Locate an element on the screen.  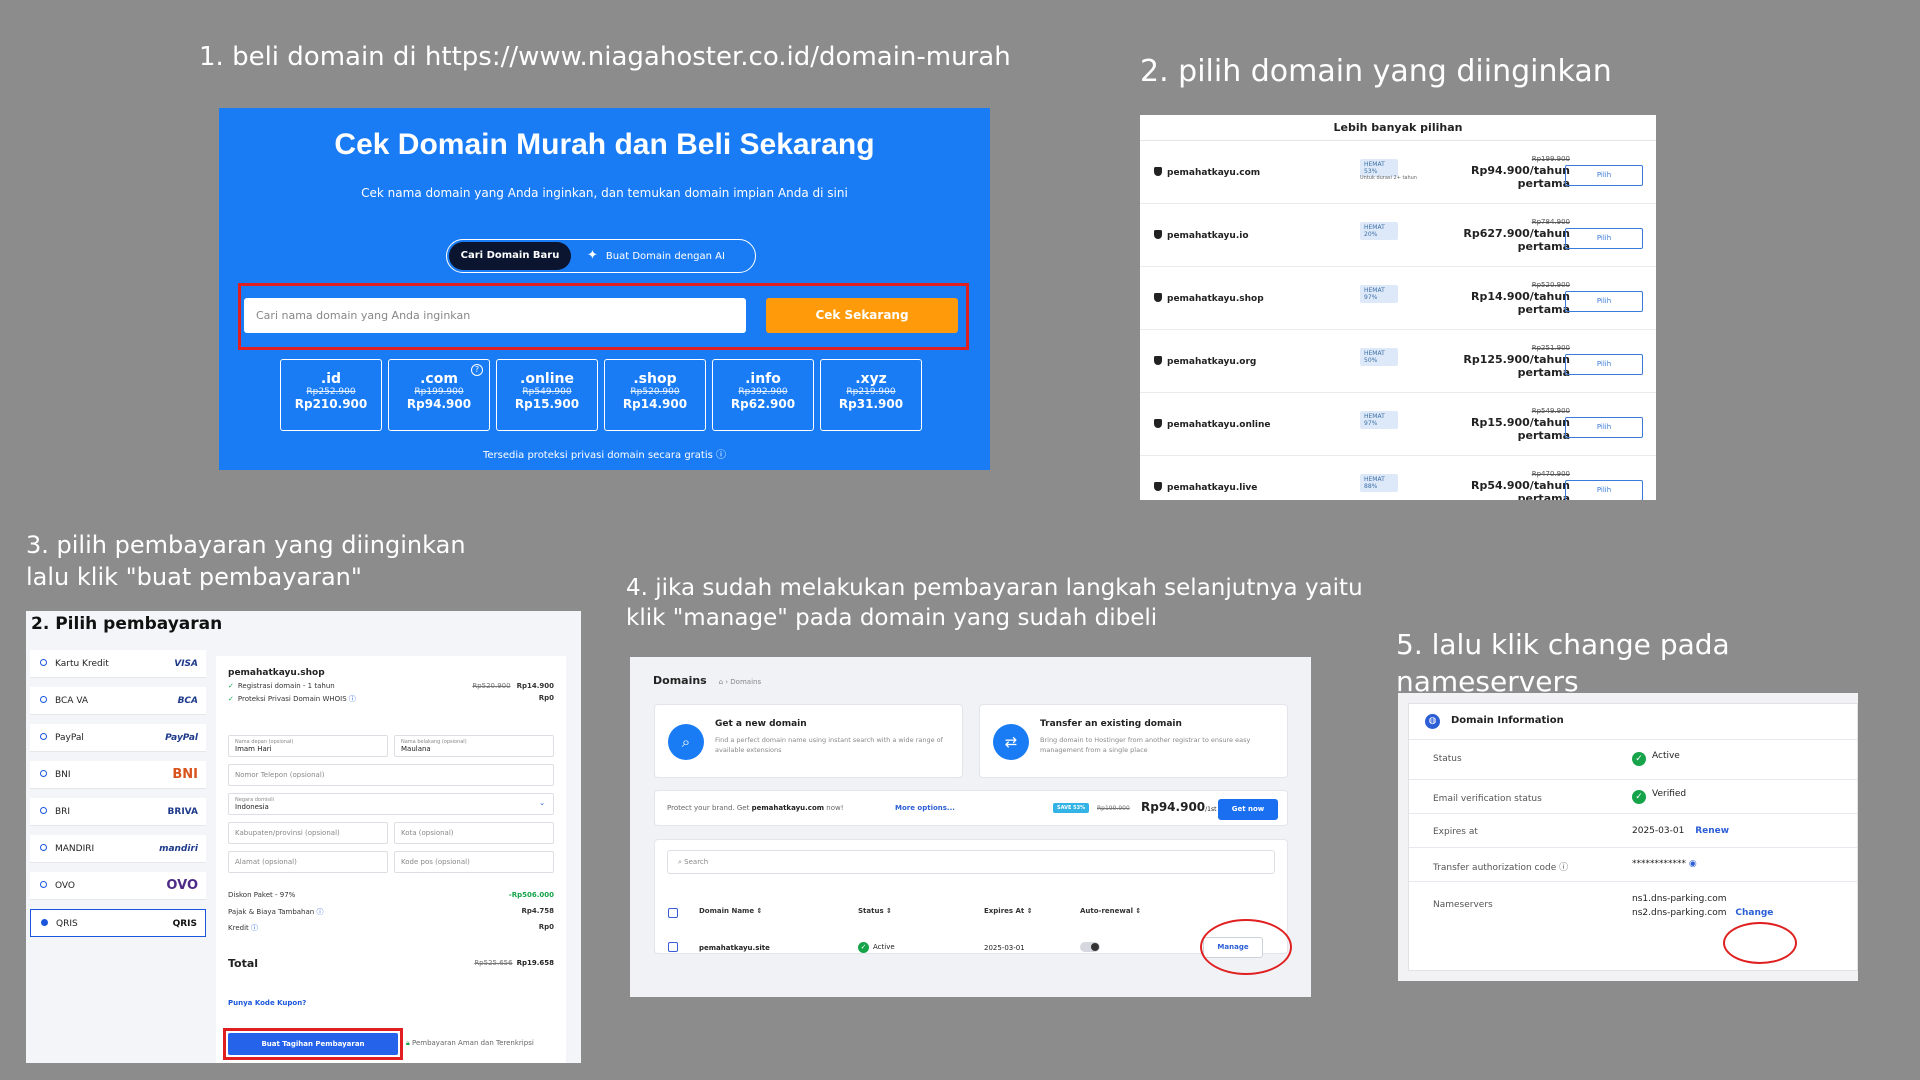
price: Rp125.900/tahun pertama is located at coordinates (1516, 366).